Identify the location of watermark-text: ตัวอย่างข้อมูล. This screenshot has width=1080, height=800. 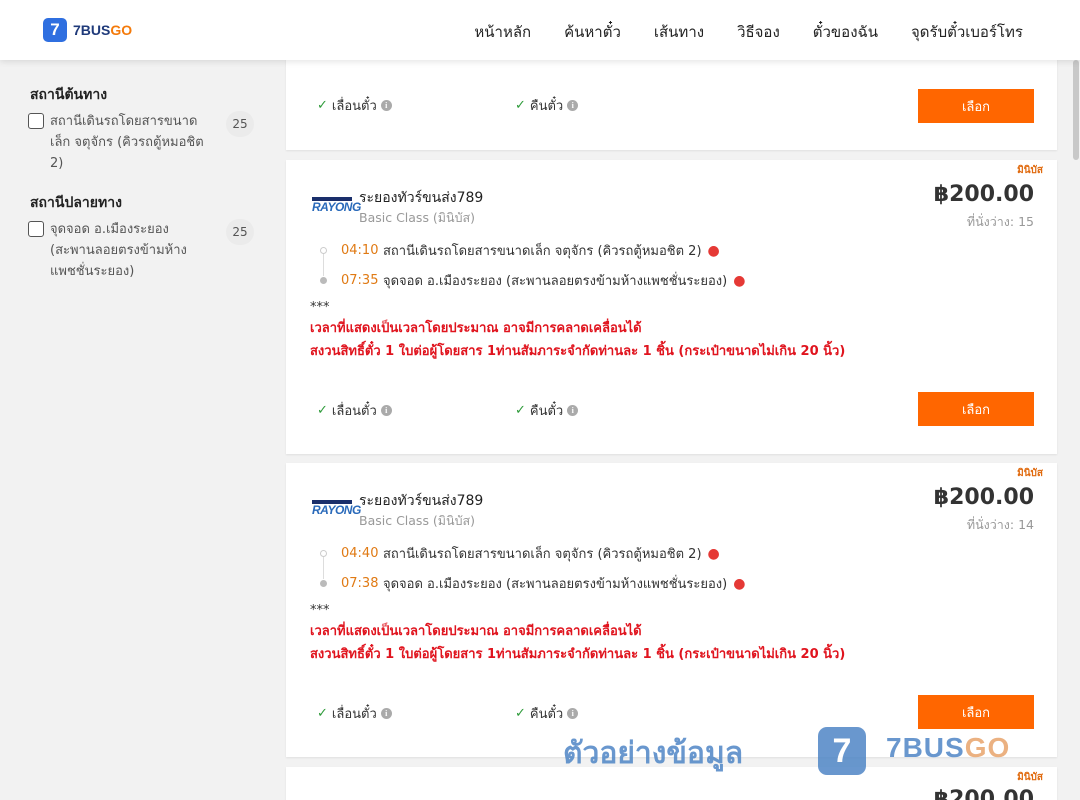
(653, 753).